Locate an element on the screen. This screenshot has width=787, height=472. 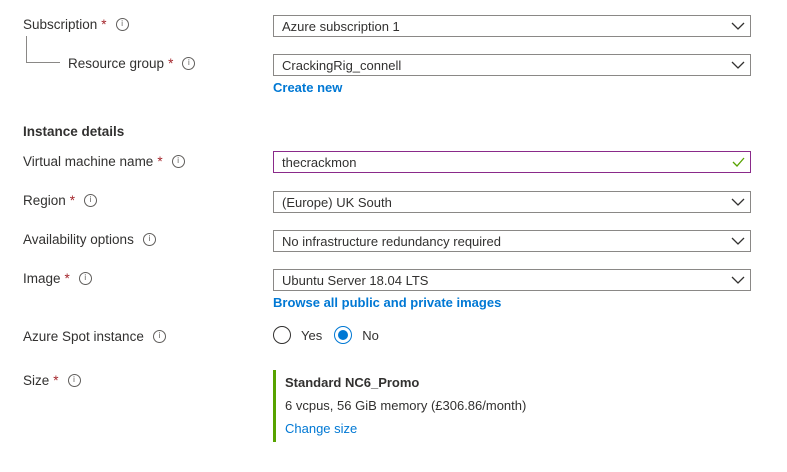
availability-value: No infrastructure redundancy required is located at coordinates (391, 241).